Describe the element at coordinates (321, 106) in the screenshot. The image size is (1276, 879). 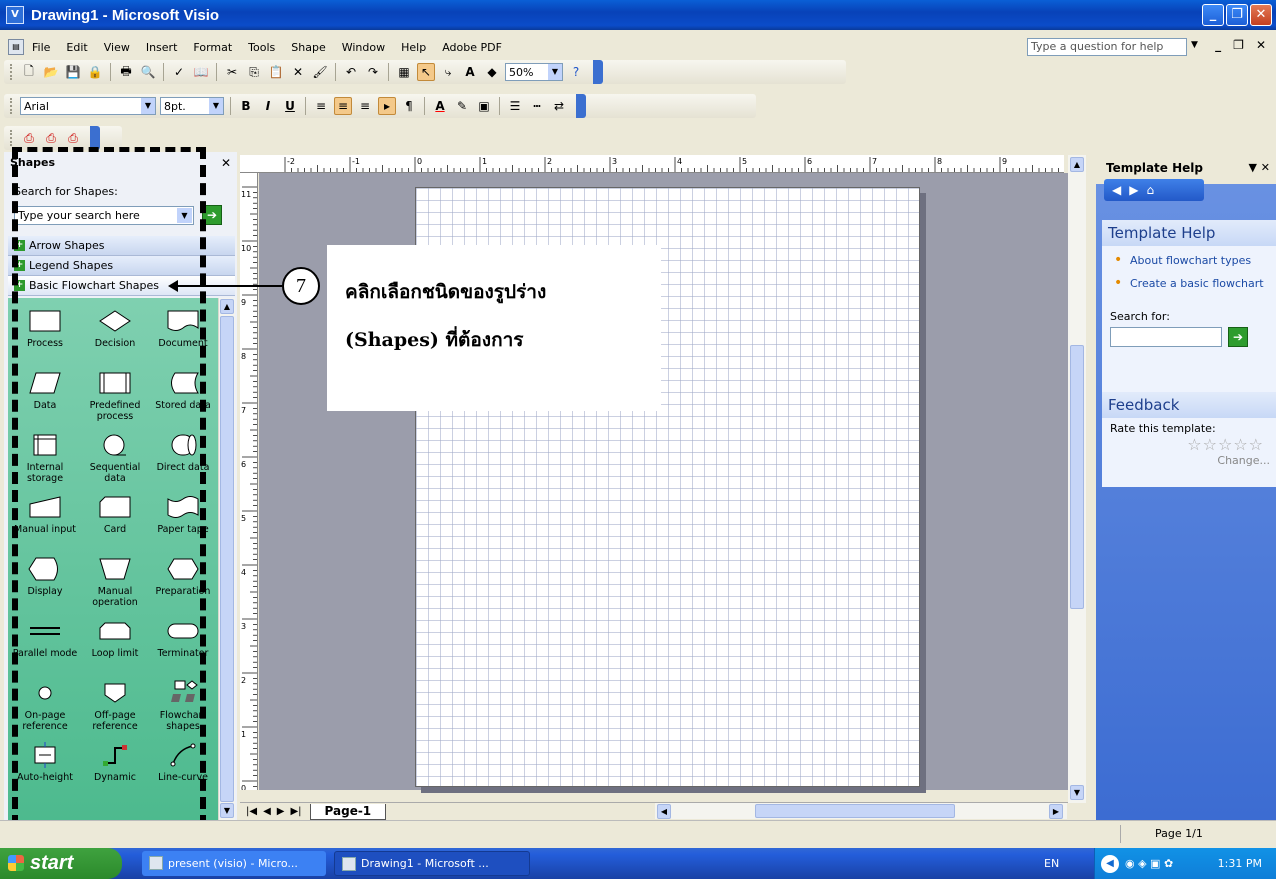
I see `align-left-icon: ≡` at that location.